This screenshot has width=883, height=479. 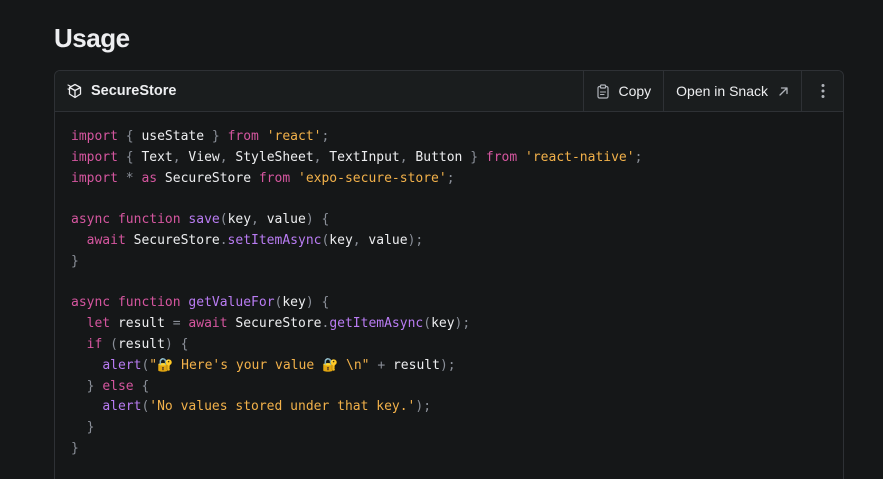 What do you see at coordinates (98, 324) in the screenshot?
I see `code-token: let` at bounding box center [98, 324].